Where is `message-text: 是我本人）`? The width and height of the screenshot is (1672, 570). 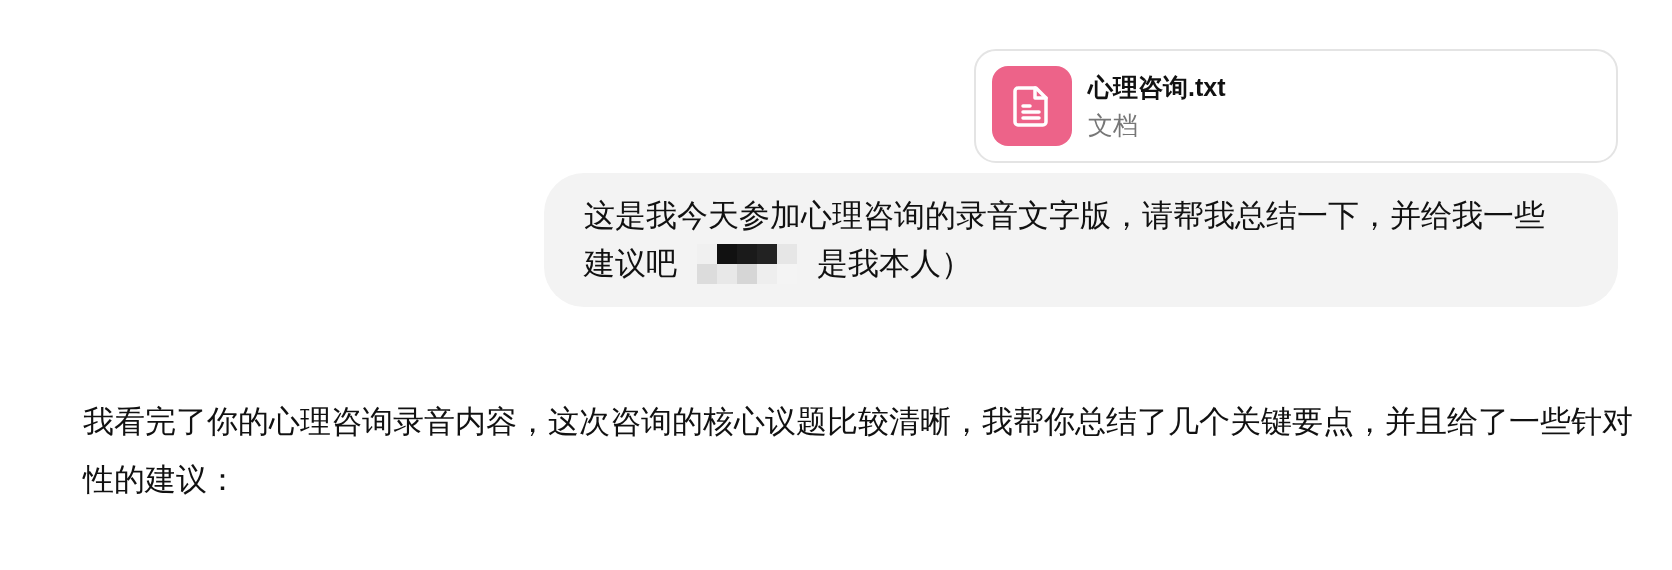 message-text: 是我本人） is located at coordinates (894, 264).